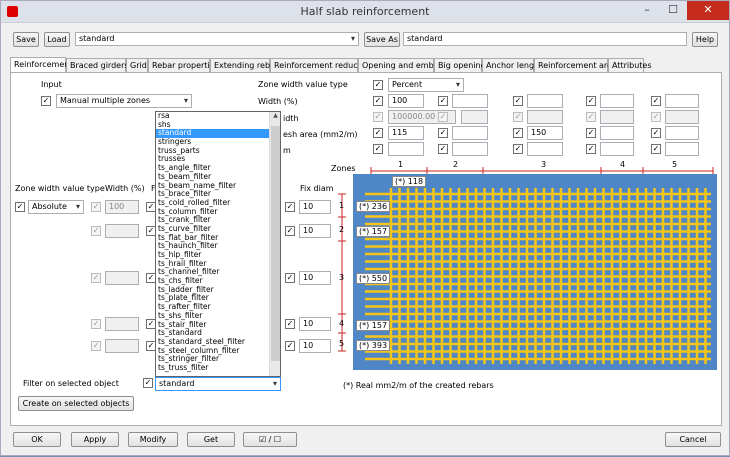 Image resolution: width=730 pixels, height=457 pixels. What do you see at coordinates (373, 345) in the screenshot?
I see `side-zone-value-badge-5: (*) 393` at bounding box center [373, 345].